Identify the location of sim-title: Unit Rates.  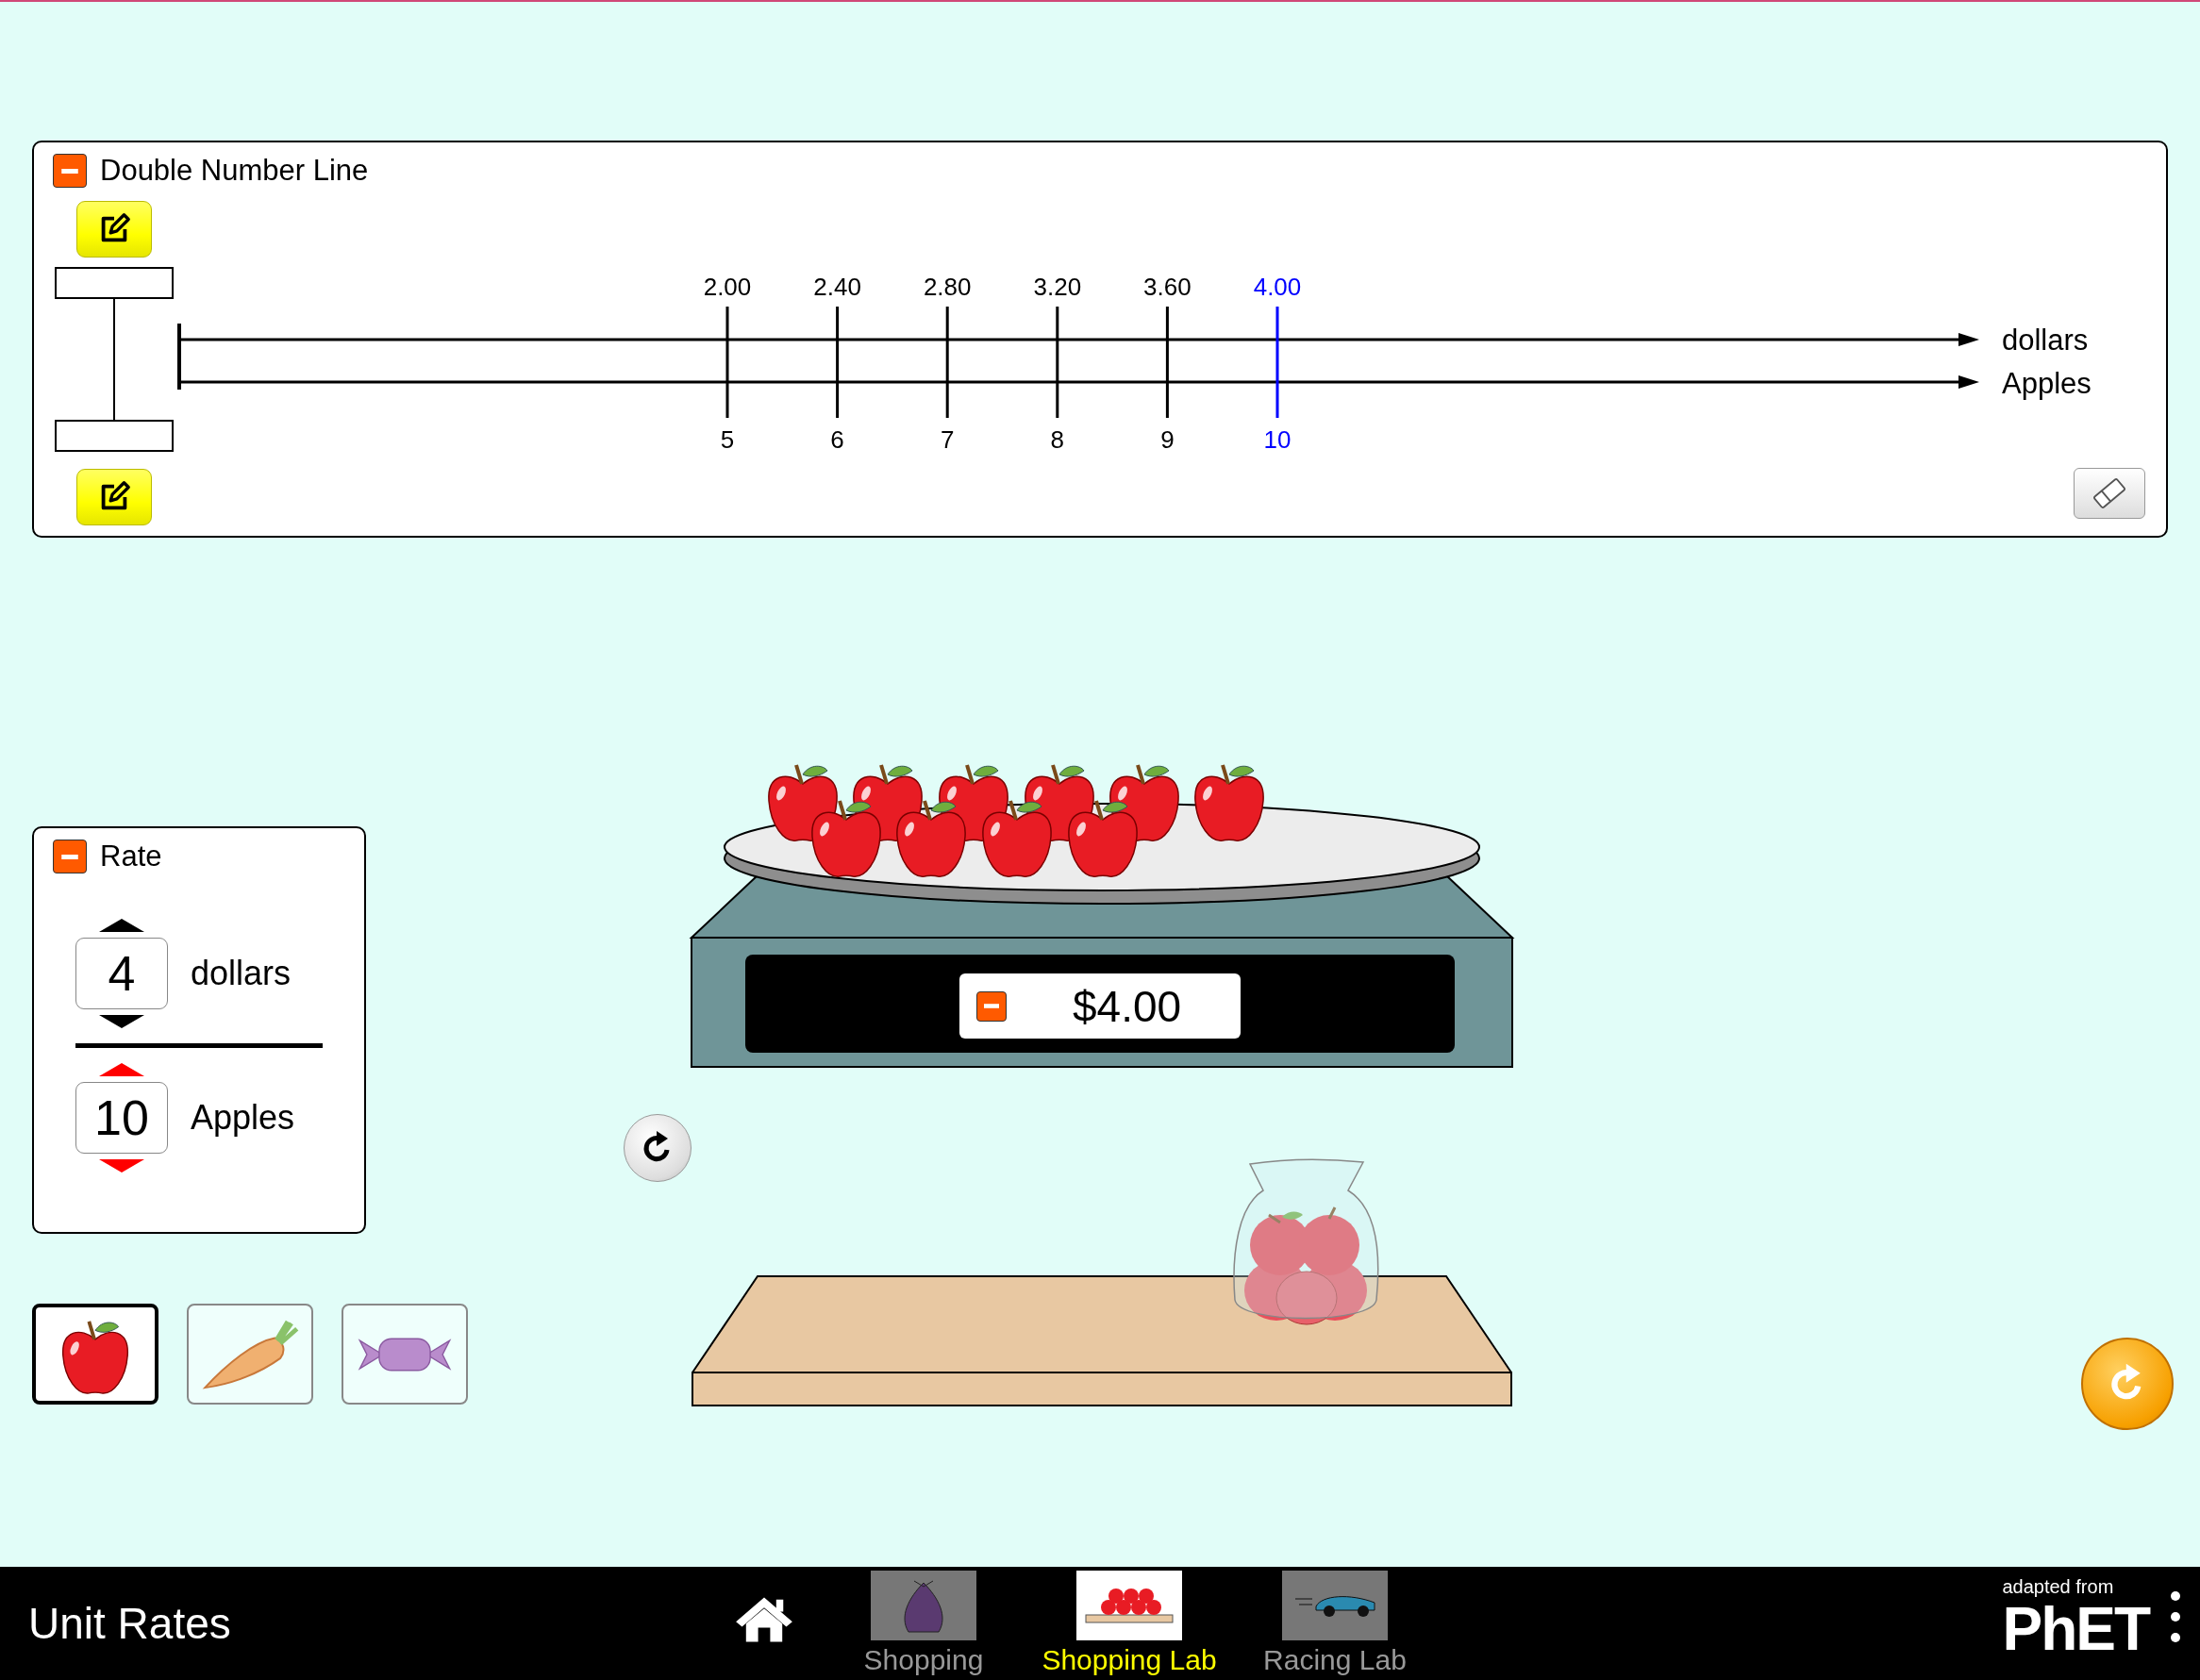
(130, 1623).